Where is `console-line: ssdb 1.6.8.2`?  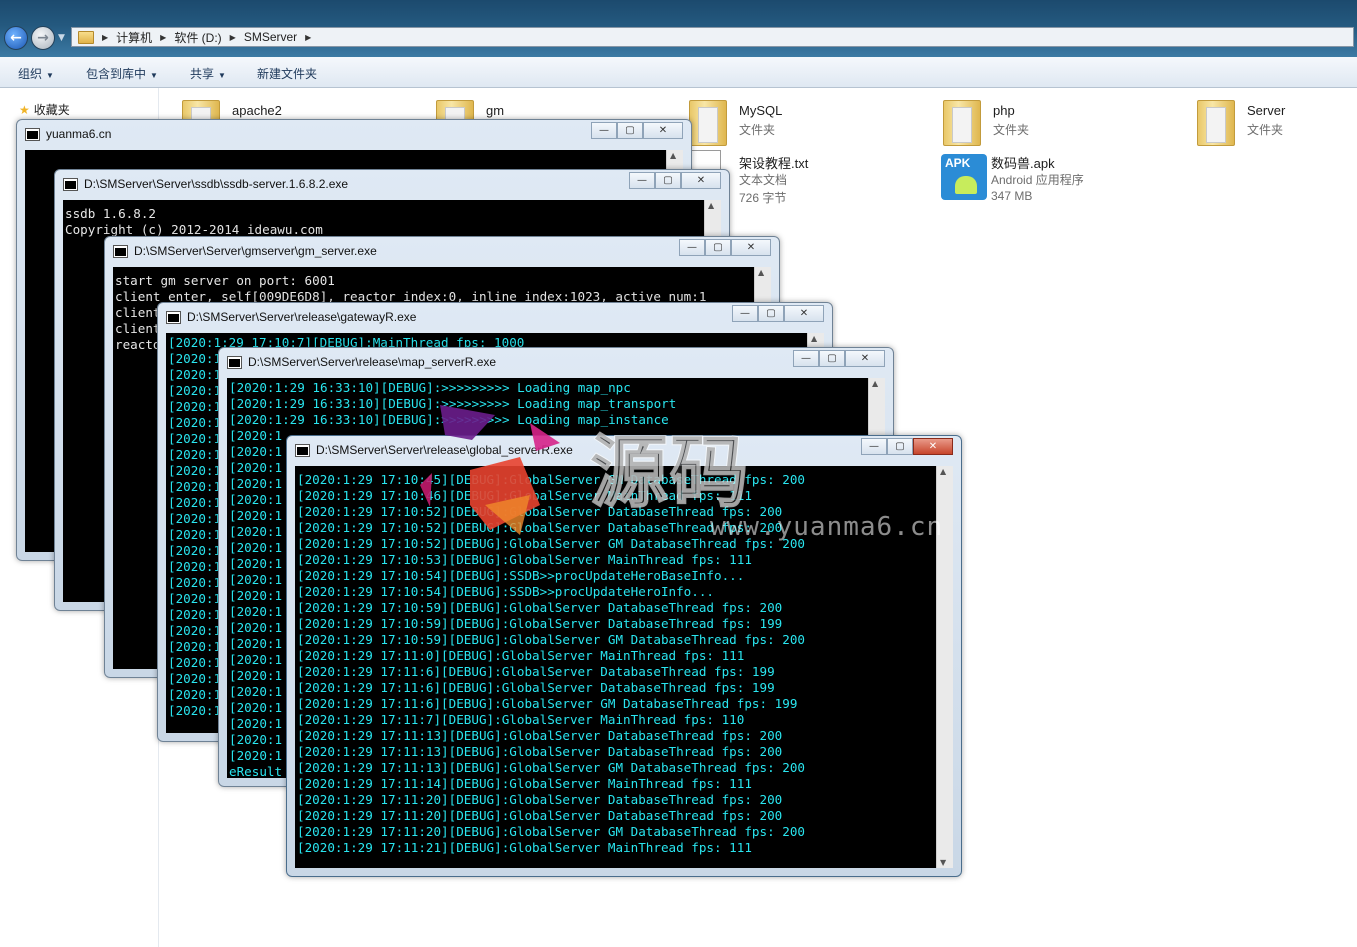
console-line: ssdb 1.6.8.2 is located at coordinates (110, 213).